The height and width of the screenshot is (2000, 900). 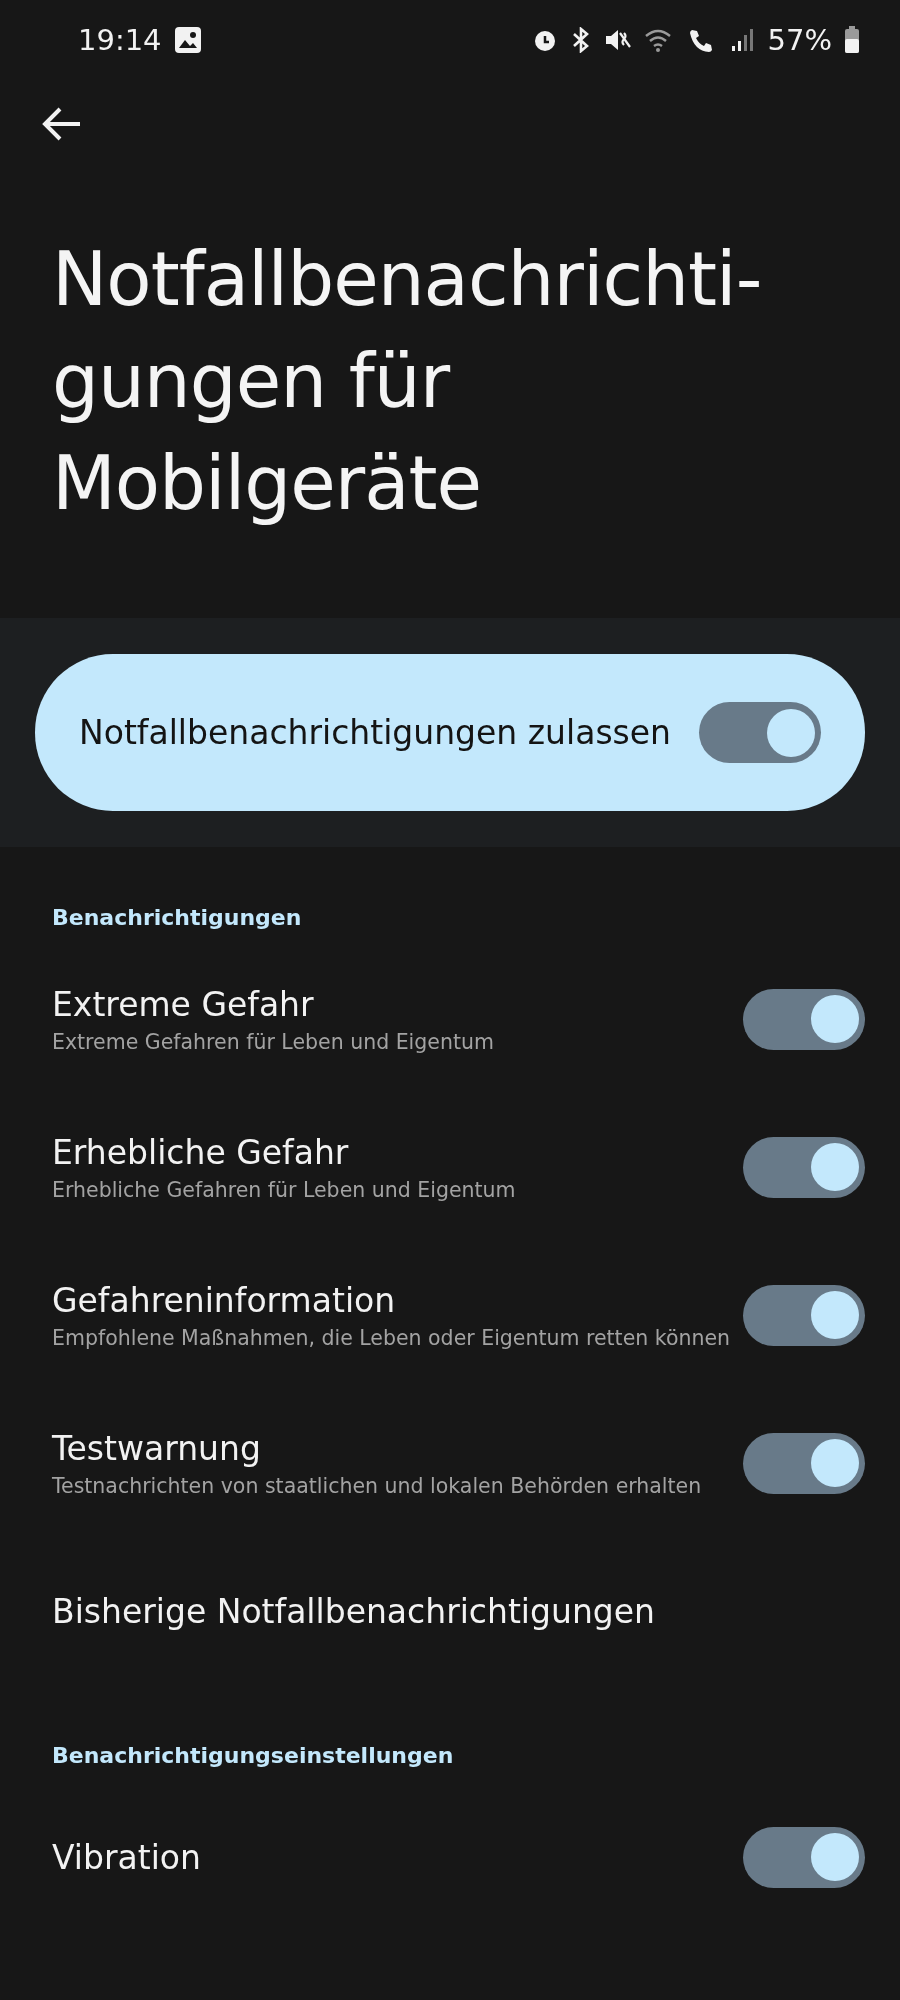 What do you see at coordinates (392, 1337) in the screenshot?
I see `setting-description: Empfohlene Maßnahmen, die Leben oder Eigentum retten können` at bounding box center [392, 1337].